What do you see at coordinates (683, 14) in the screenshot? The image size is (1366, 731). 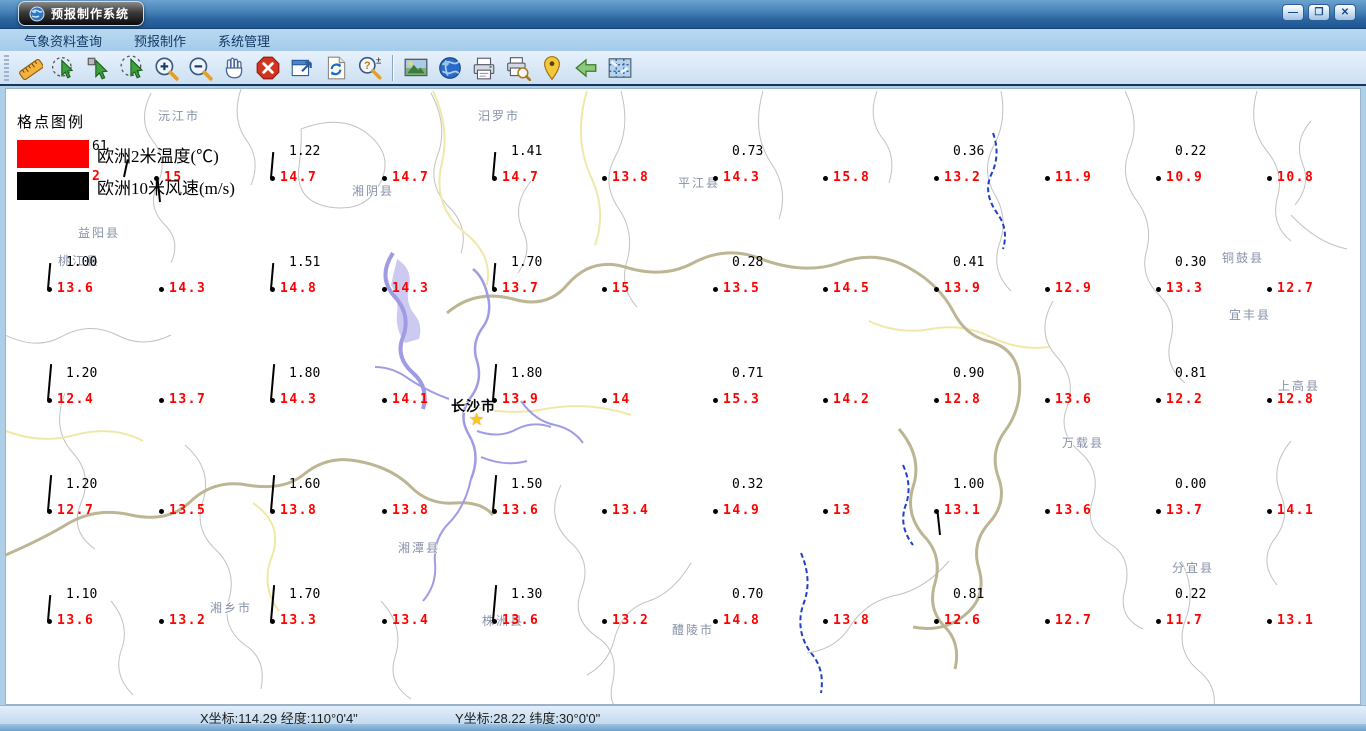 I see `titlebar: 预报制作系统 — ❐ ✕` at bounding box center [683, 14].